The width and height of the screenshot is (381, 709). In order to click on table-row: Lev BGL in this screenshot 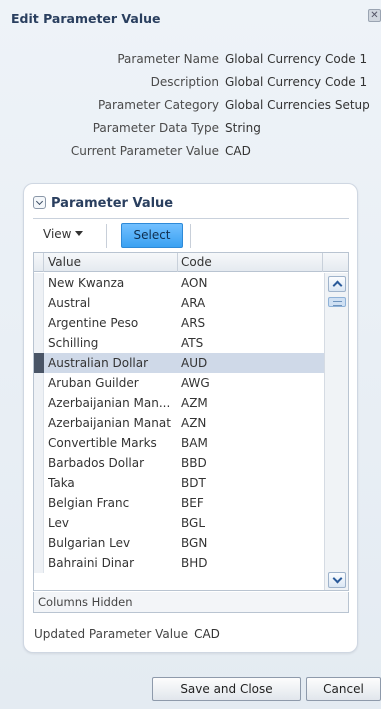, I will do `click(179, 523)`.